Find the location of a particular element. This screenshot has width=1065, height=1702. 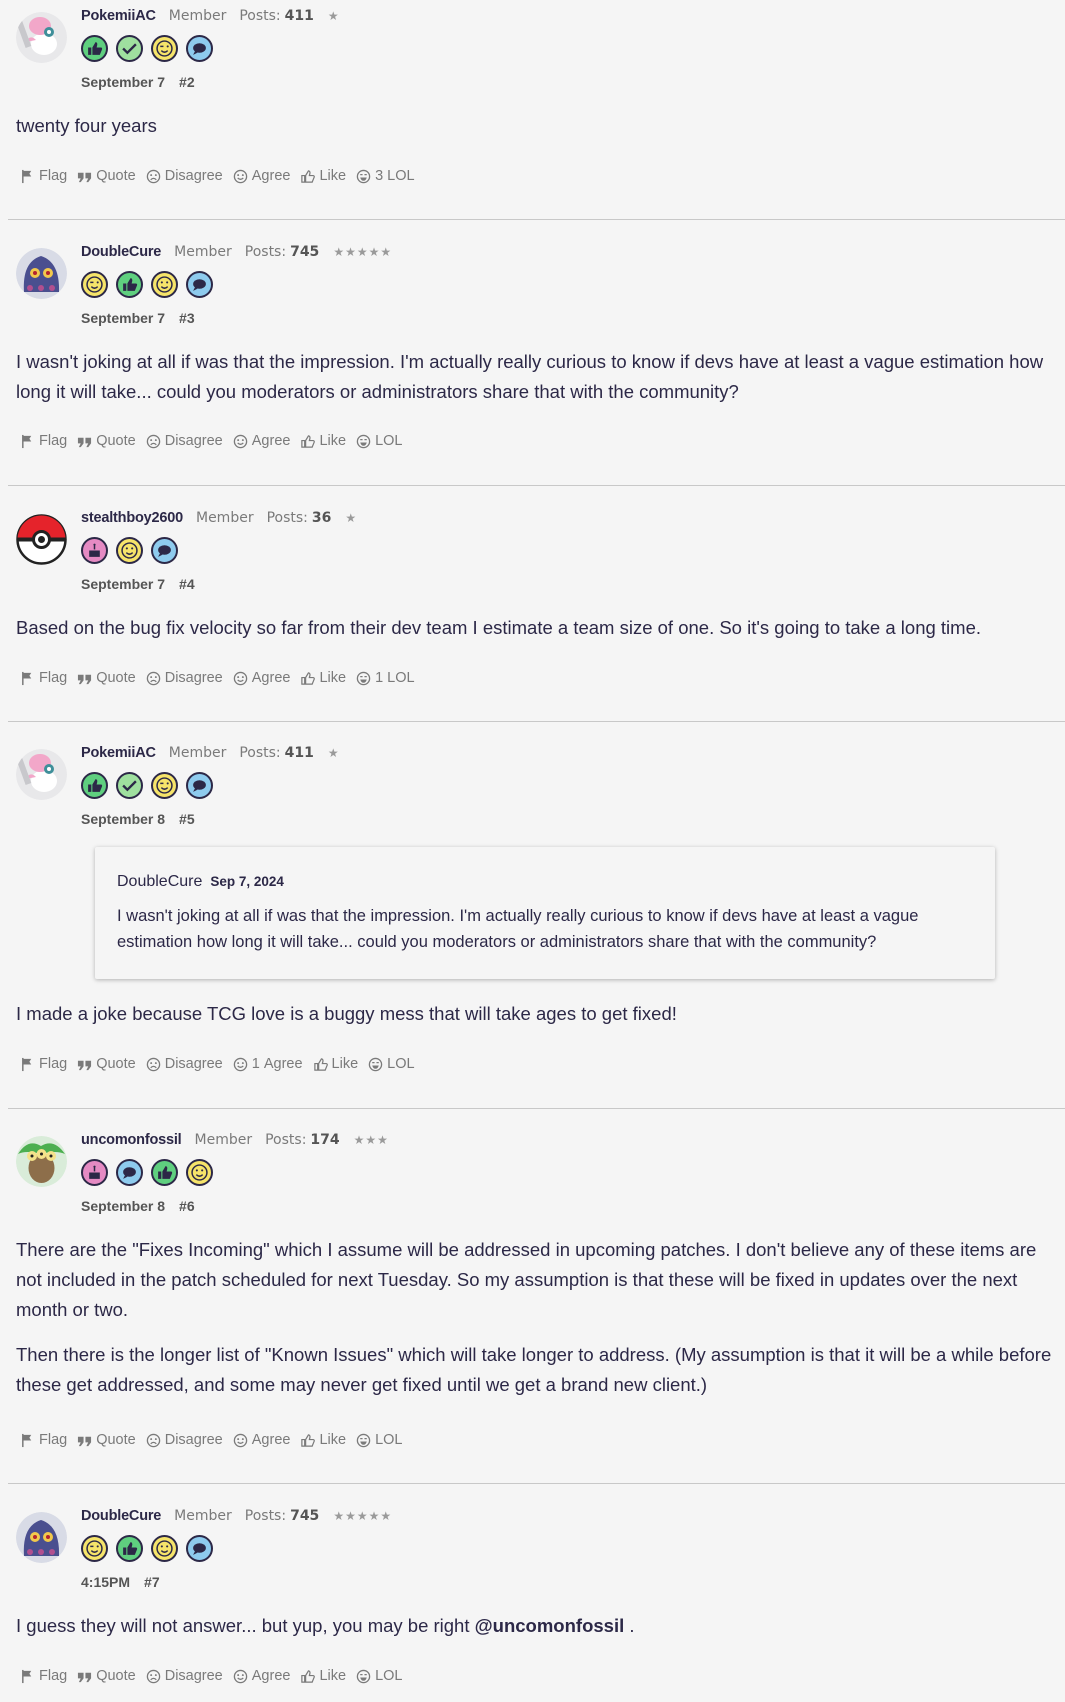

post-date: September 8 #5 is located at coordinates (138, 819).